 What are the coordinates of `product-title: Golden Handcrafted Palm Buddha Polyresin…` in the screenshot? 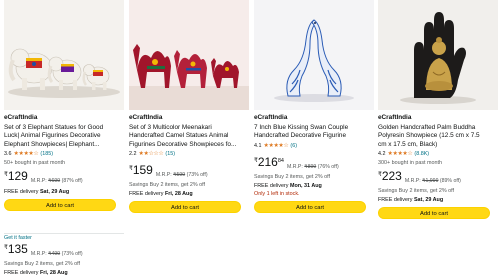 It's located at (438, 136).